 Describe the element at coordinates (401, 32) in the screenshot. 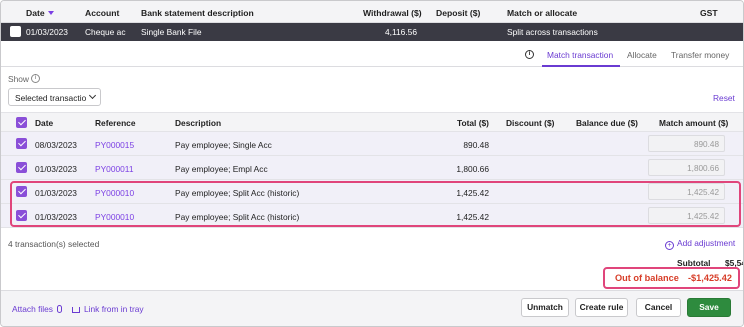

I see `bank-row-withdrawal: 4,116.56` at that location.